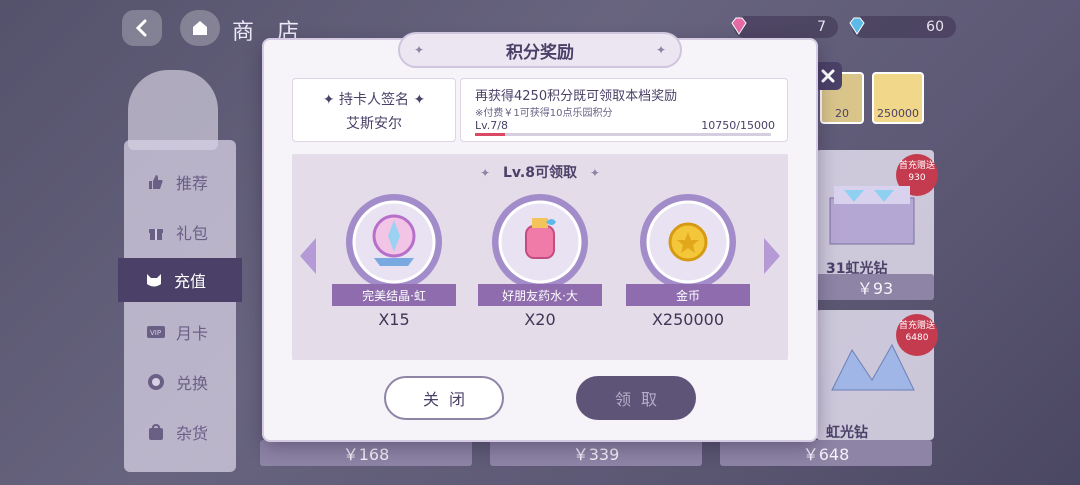  Describe the element at coordinates (192, 433) in the screenshot. I see `sidebar-item-label: 杂货` at that location.